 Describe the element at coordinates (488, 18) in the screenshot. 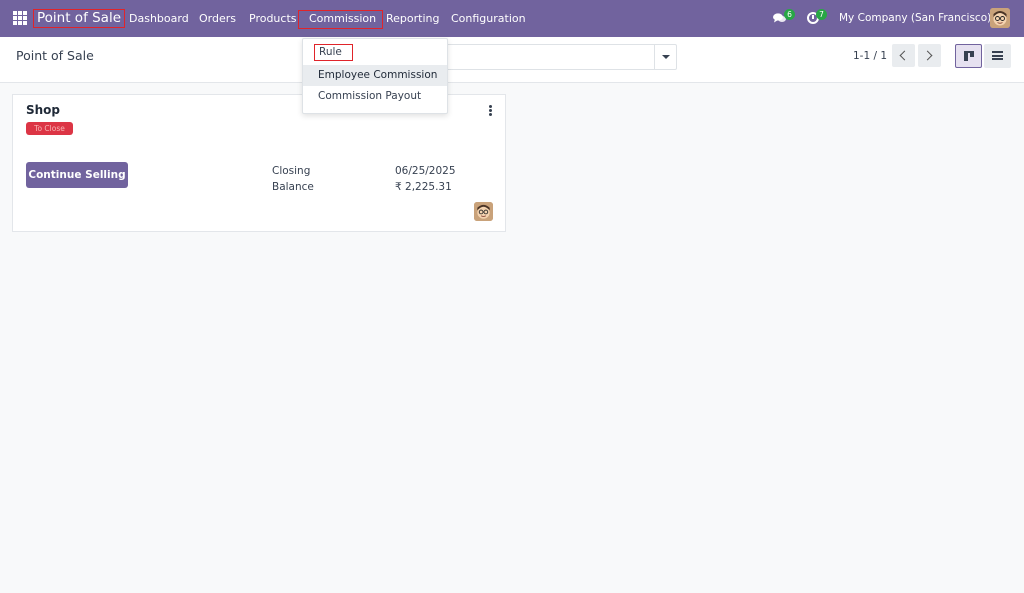

I see `nav-configuration: Configuration` at that location.